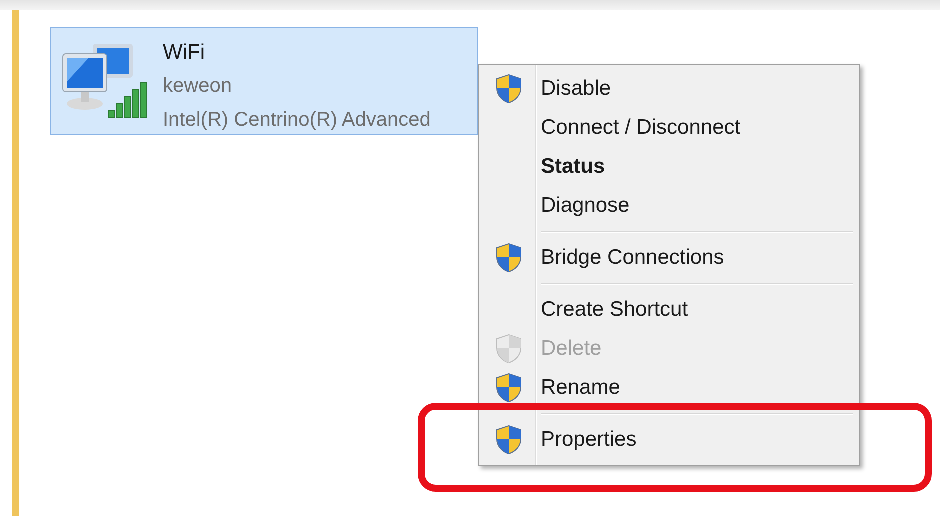 The width and height of the screenshot is (940, 516). What do you see at coordinates (580, 388) in the screenshot?
I see `menu-item: Rename` at bounding box center [580, 388].